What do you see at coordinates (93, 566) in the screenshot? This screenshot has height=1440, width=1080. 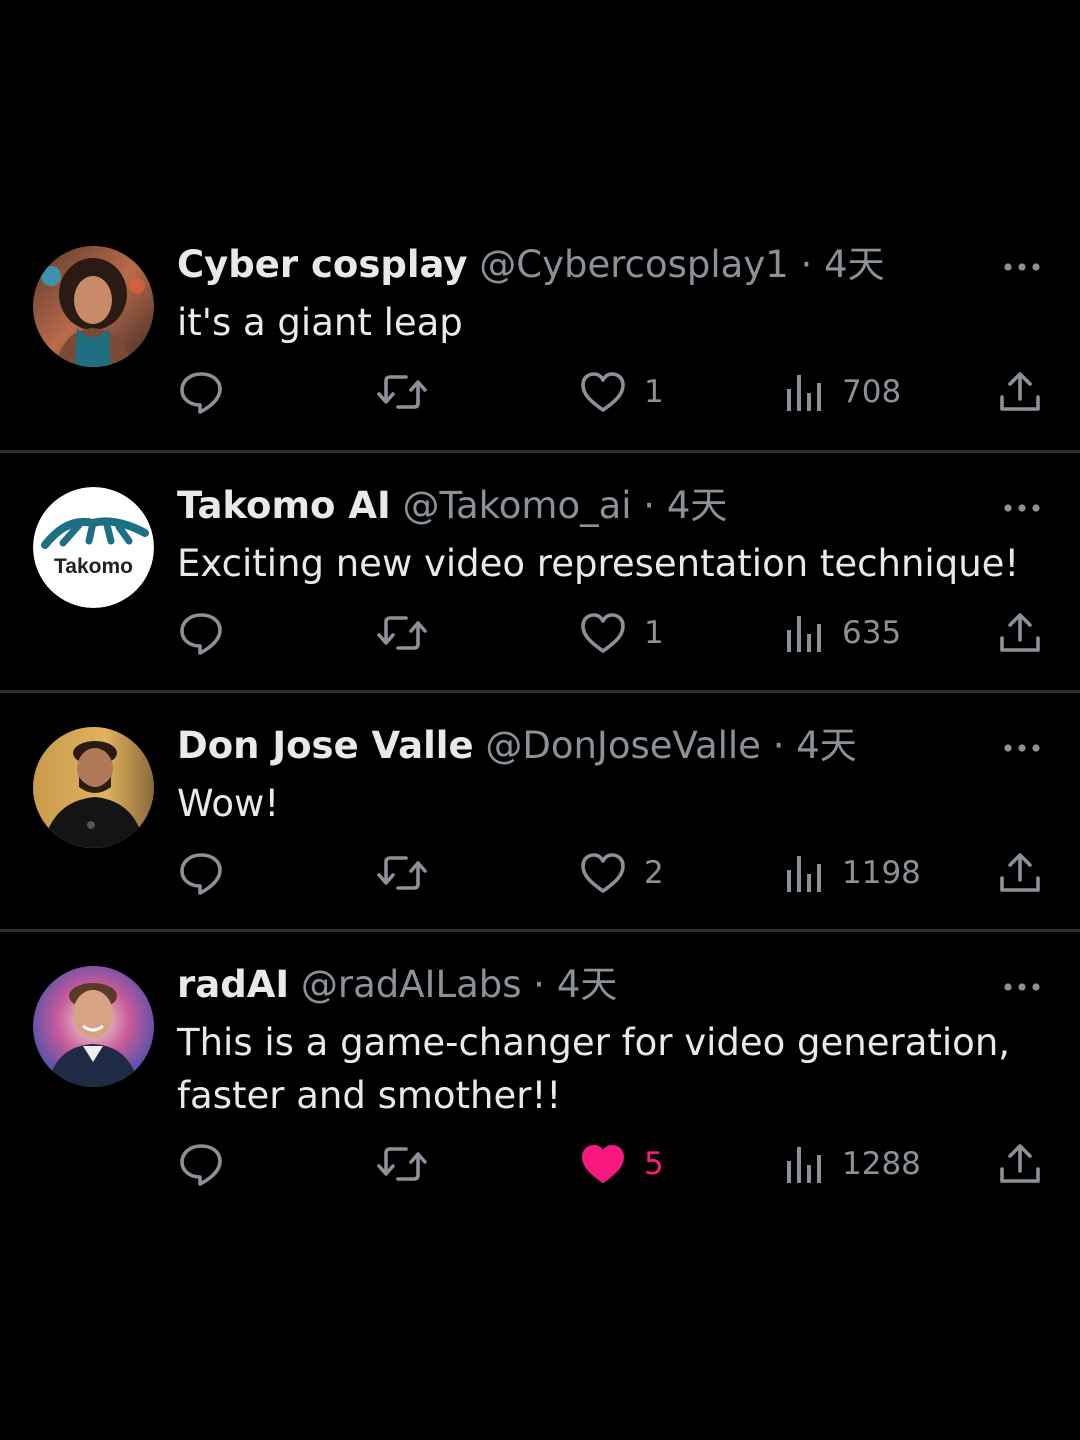 I see `takomo-logo-text: Takomo` at bounding box center [93, 566].